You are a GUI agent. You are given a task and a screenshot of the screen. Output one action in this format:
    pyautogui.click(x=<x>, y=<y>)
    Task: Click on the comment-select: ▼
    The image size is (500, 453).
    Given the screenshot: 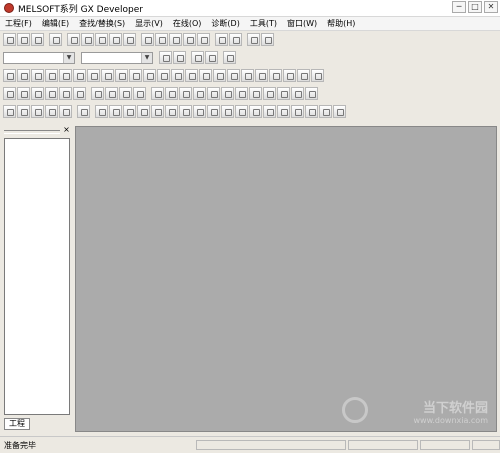 What is the action you would take?
    pyautogui.click(x=117, y=57)
    